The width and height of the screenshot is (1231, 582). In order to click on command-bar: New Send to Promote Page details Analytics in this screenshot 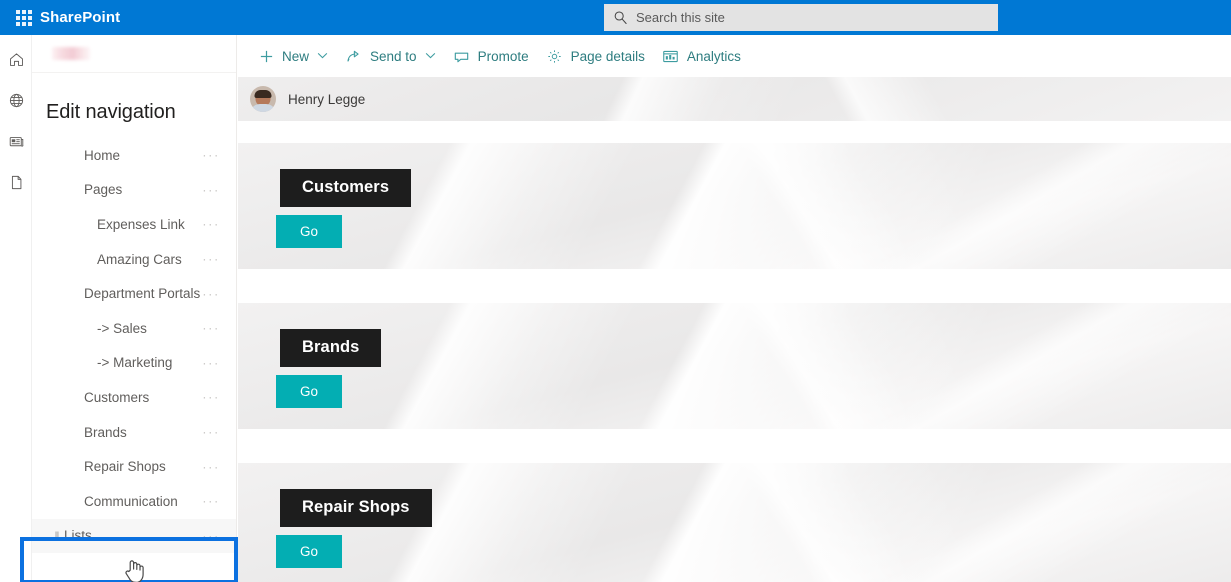, I will do `click(734, 56)`.